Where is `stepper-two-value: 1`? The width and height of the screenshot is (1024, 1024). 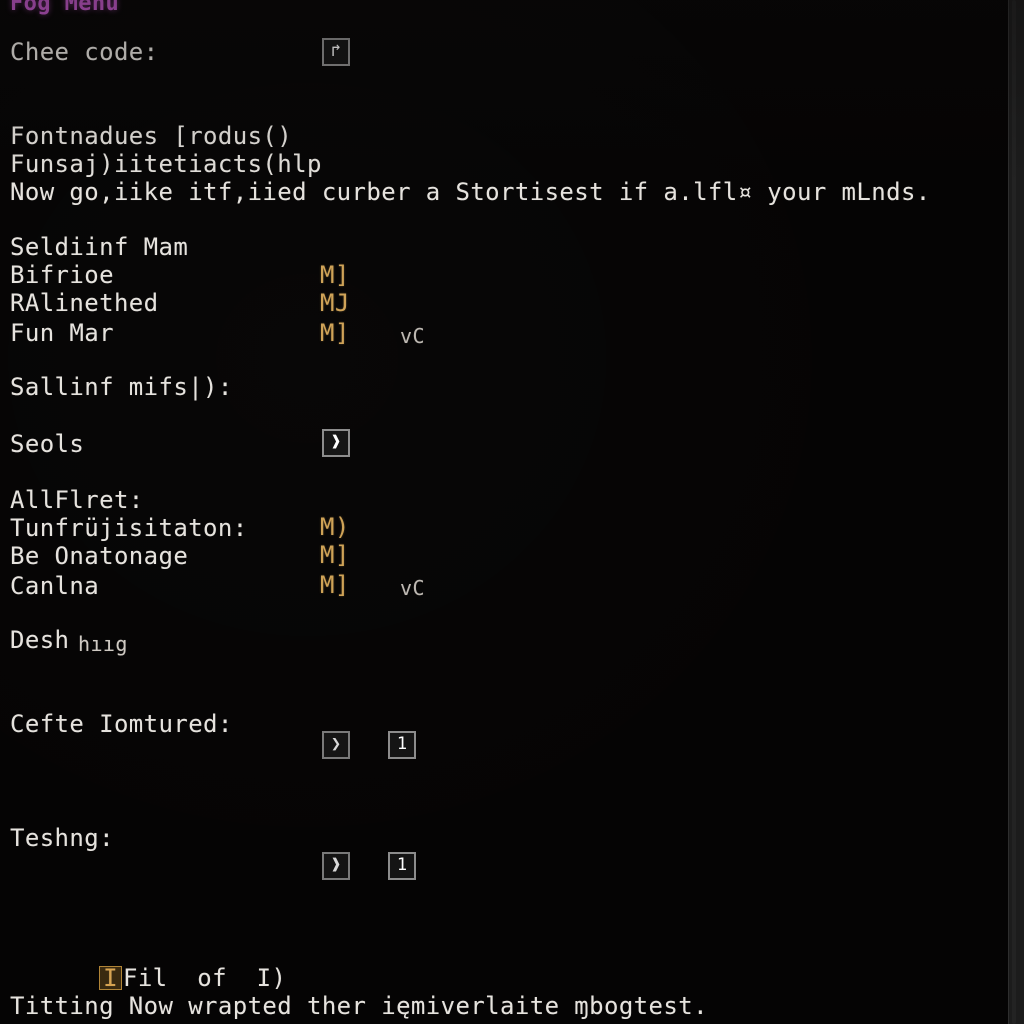 stepper-two-value: 1 is located at coordinates (402, 866).